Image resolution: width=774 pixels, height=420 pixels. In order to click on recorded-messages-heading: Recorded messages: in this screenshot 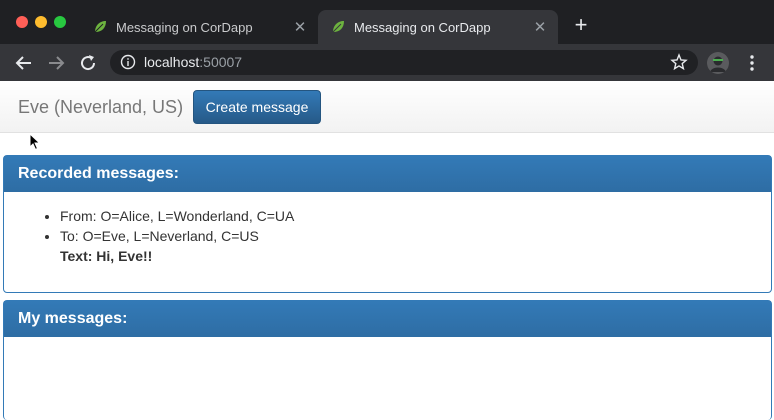, I will do `click(387, 174)`.